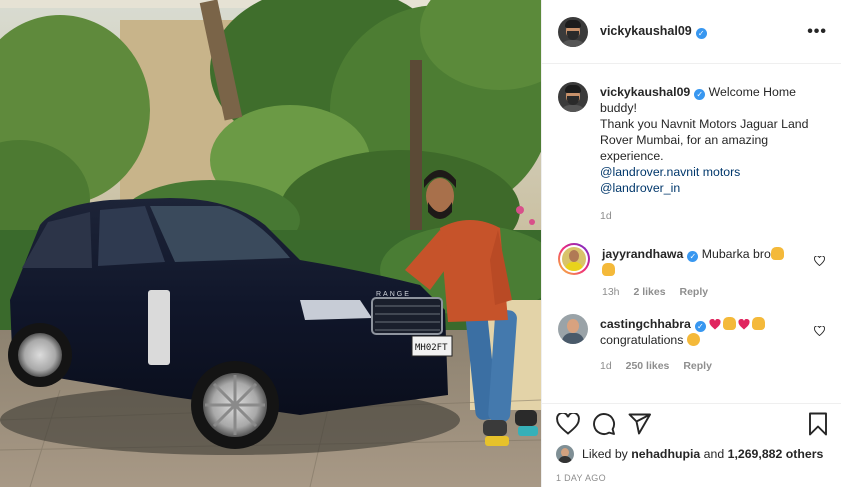  What do you see at coordinates (818, 424) in the screenshot?
I see `save-bookmark-icon` at bounding box center [818, 424].